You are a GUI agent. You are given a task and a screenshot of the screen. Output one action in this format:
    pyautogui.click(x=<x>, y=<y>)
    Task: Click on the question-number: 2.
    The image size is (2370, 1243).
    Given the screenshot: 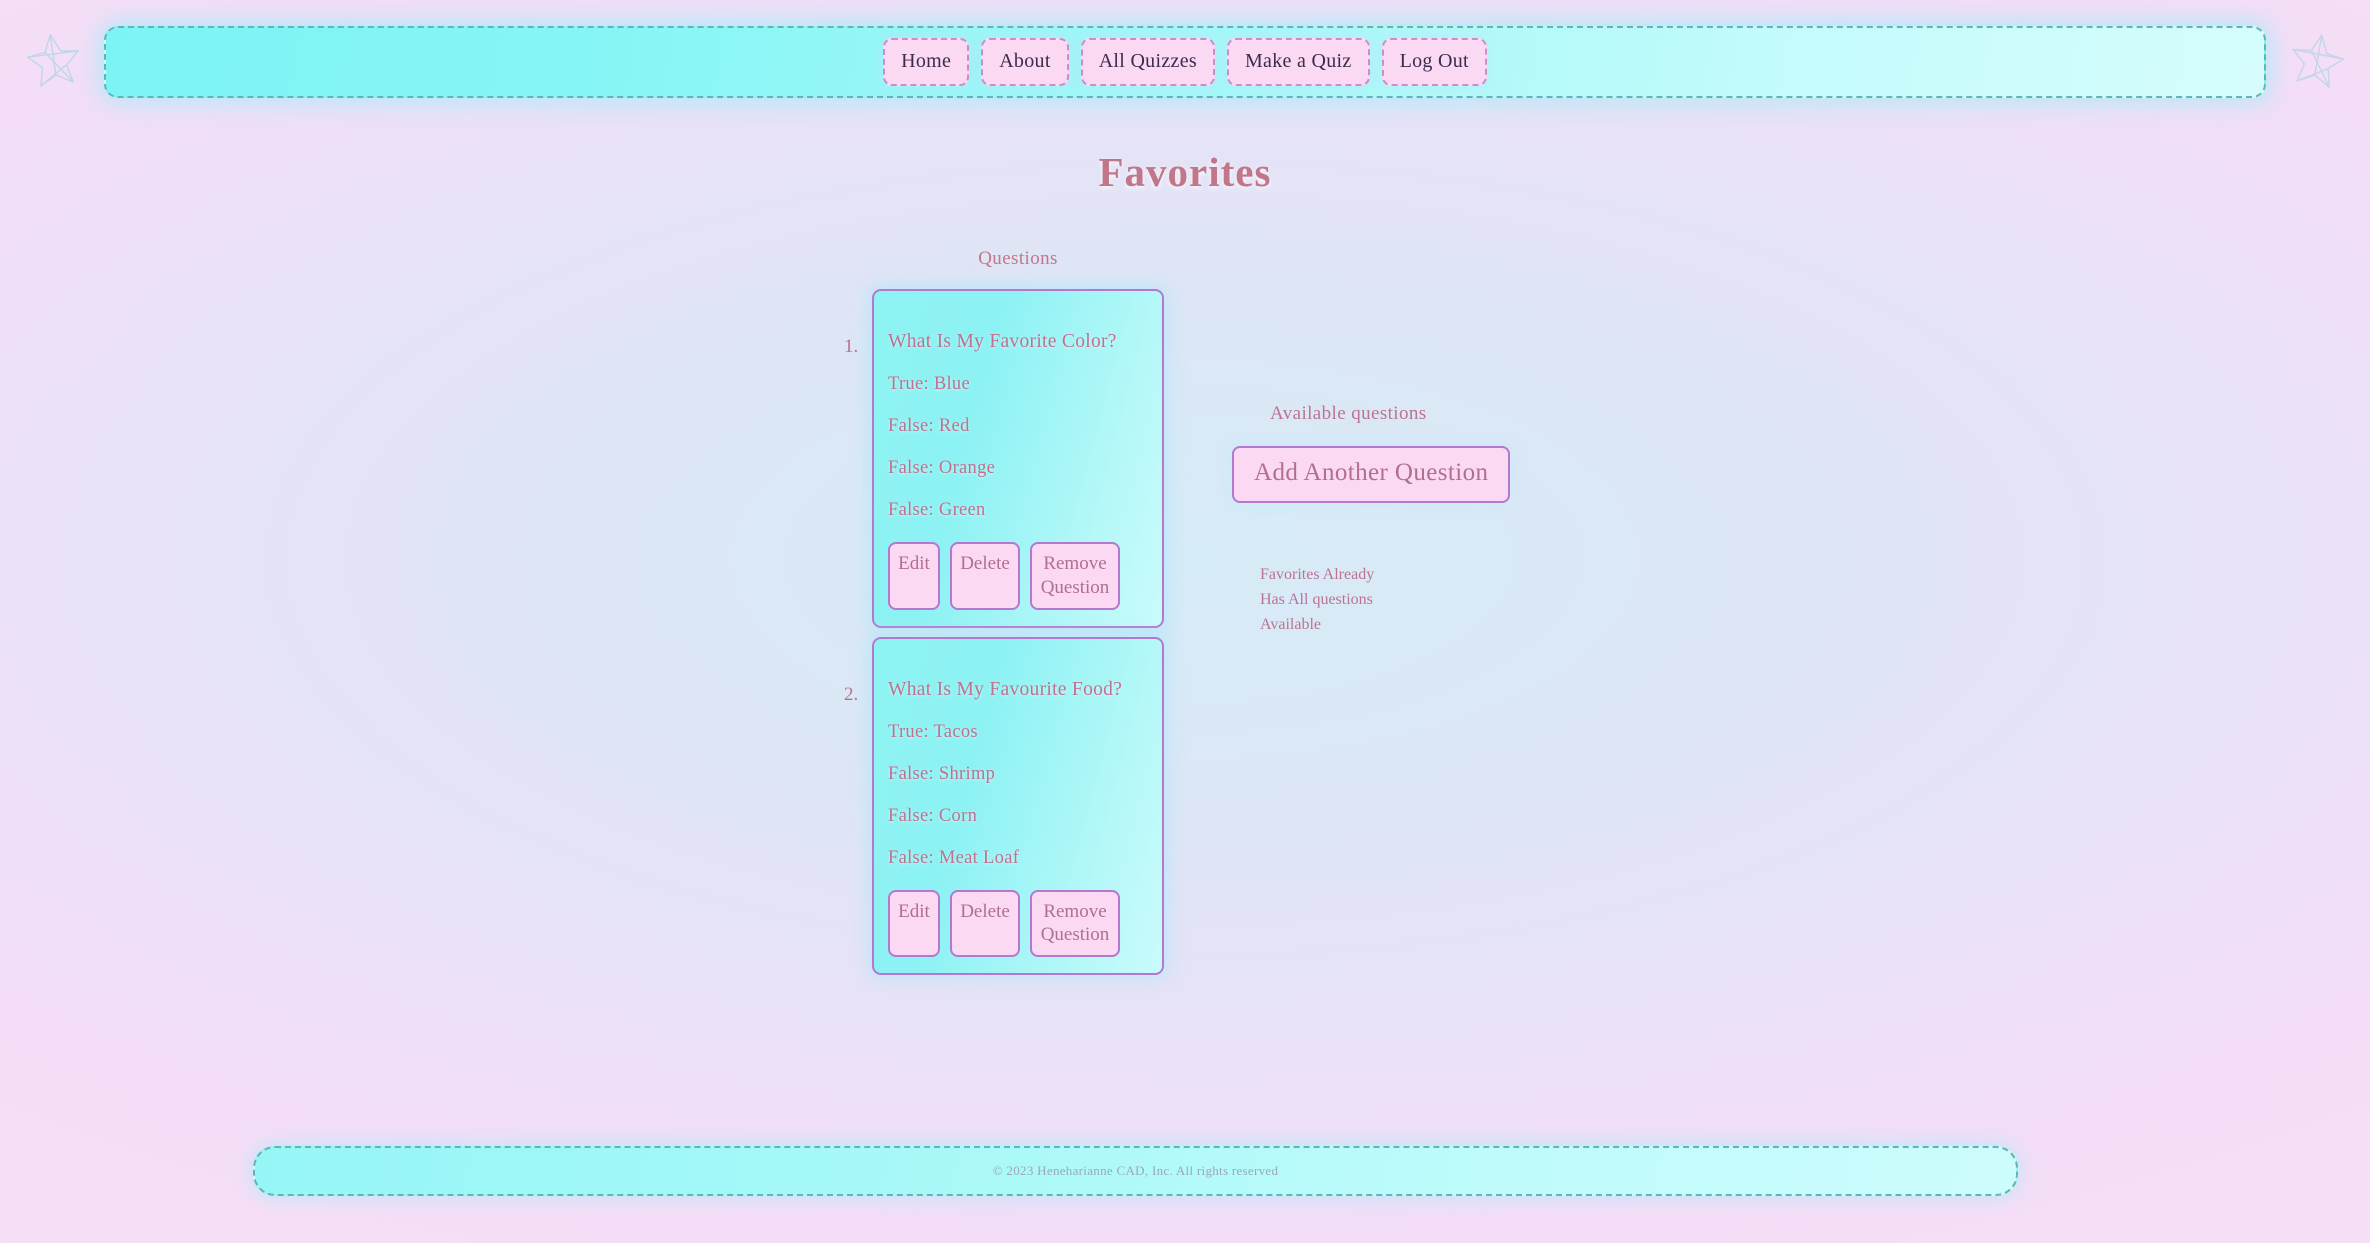 What is the action you would take?
    pyautogui.click(x=851, y=694)
    